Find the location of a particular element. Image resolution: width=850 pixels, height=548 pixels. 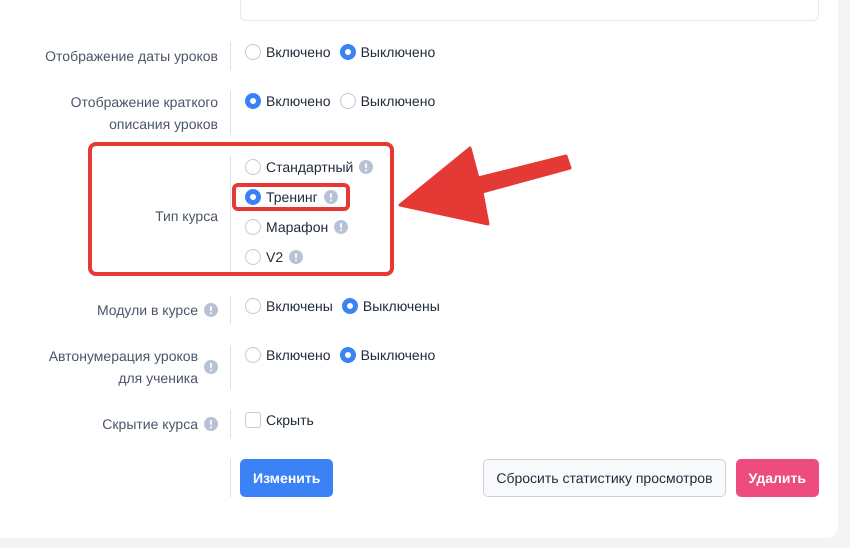

setting-label: Отображение краткого описания уроков is located at coordinates (144, 113).